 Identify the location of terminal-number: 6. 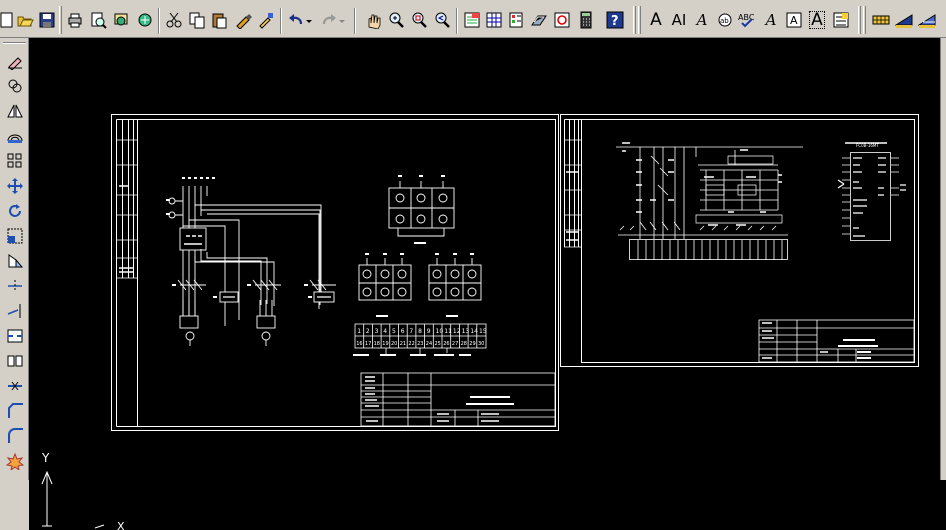
(403, 331).